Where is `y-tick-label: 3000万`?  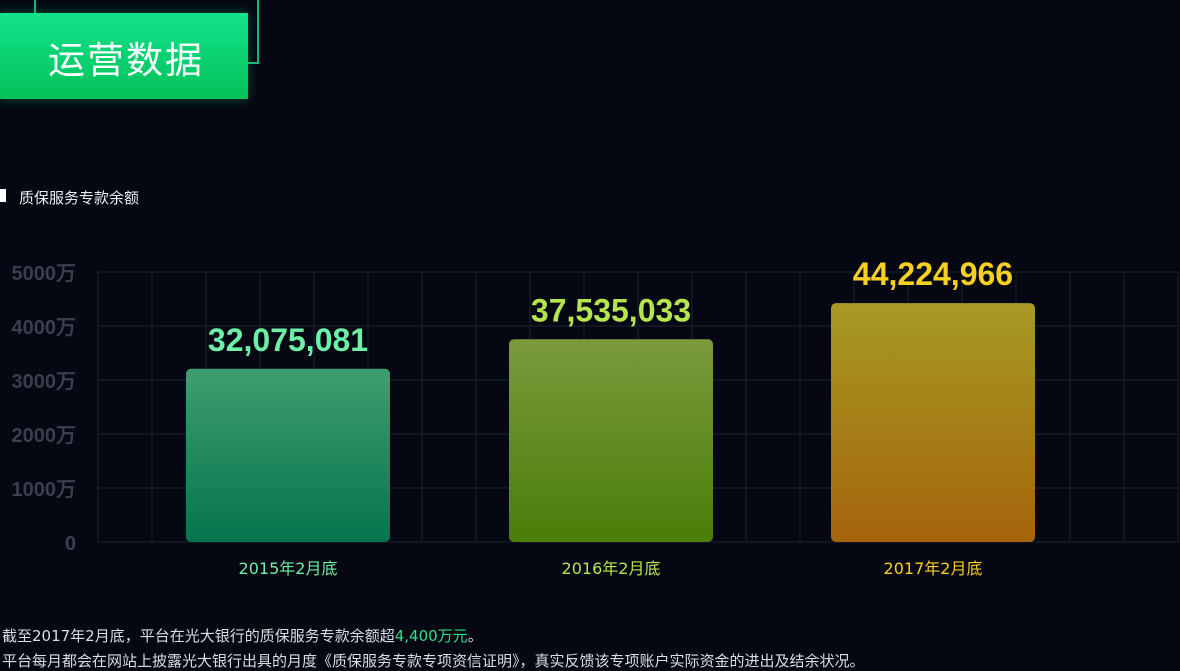
y-tick-label: 3000万 is located at coordinates (44, 382).